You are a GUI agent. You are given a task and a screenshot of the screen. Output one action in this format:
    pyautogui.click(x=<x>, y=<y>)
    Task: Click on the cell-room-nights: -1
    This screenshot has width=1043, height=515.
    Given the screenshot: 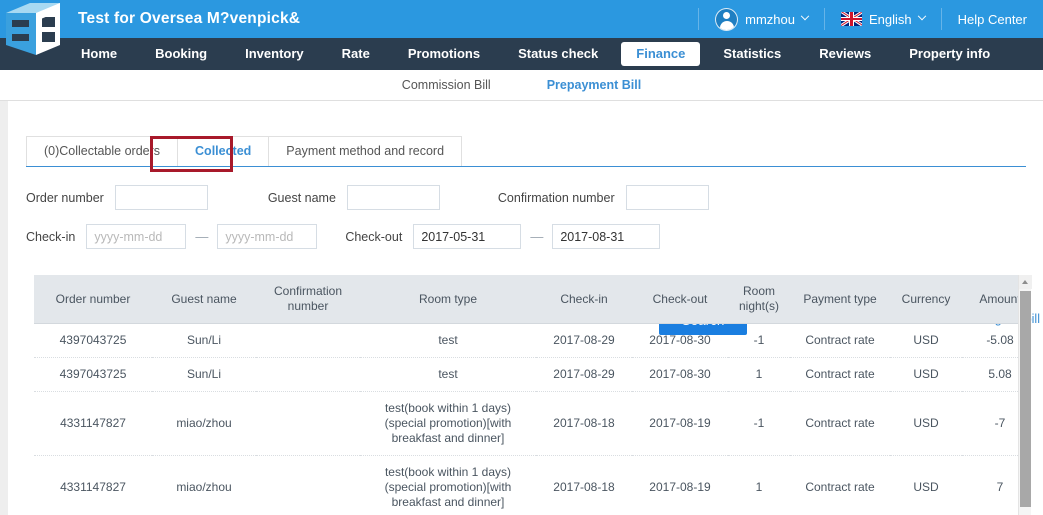 What is the action you would take?
    pyautogui.click(x=759, y=423)
    